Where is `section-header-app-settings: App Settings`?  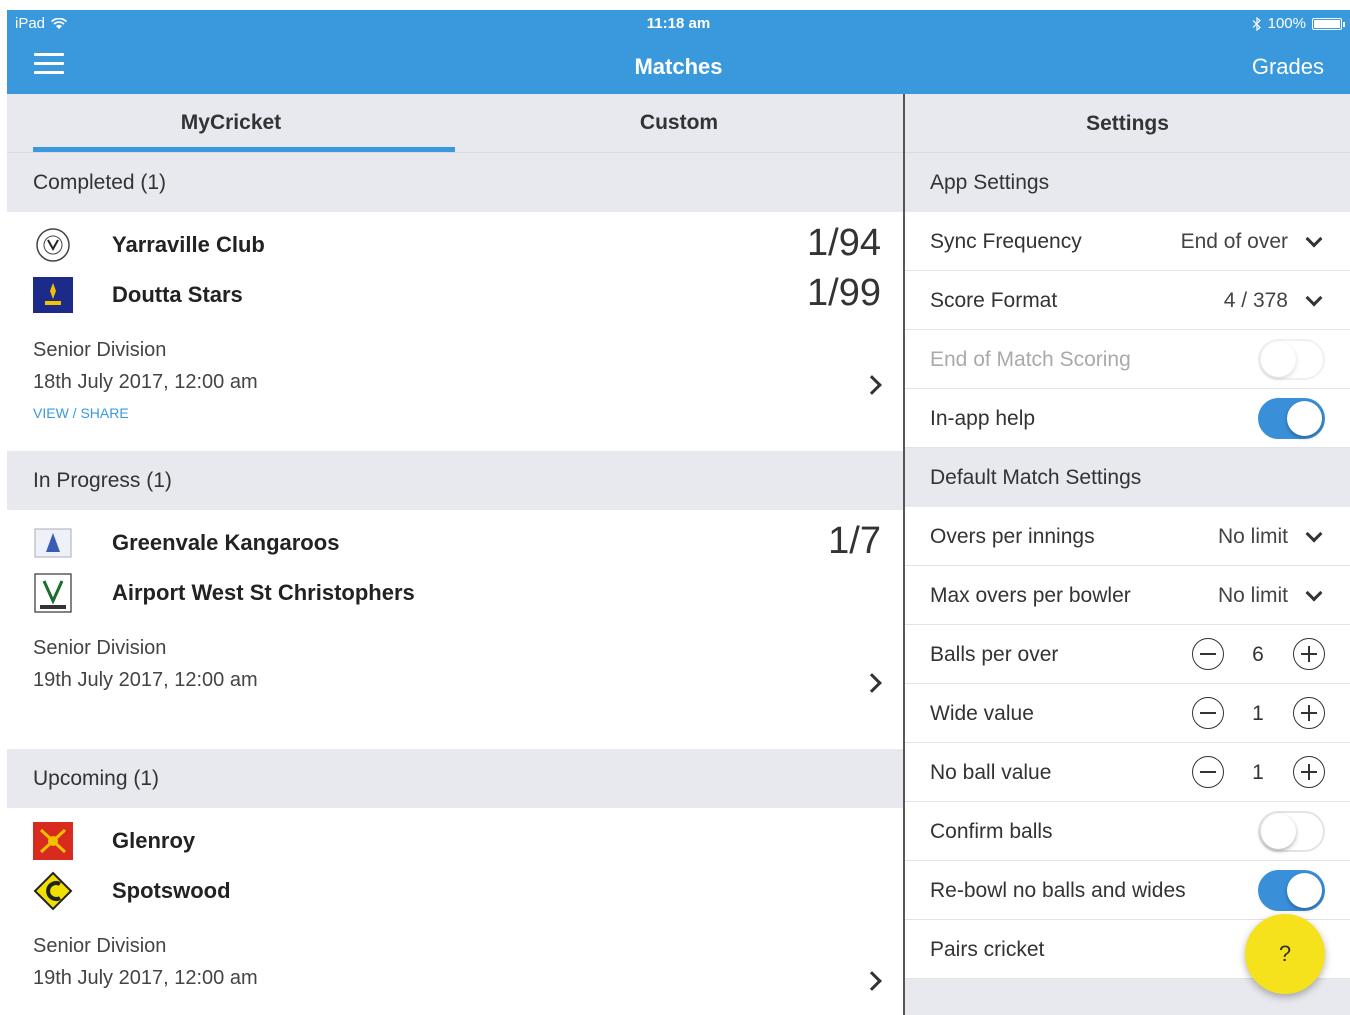 section-header-app-settings: App Settings is located at coordinates (990, 182).